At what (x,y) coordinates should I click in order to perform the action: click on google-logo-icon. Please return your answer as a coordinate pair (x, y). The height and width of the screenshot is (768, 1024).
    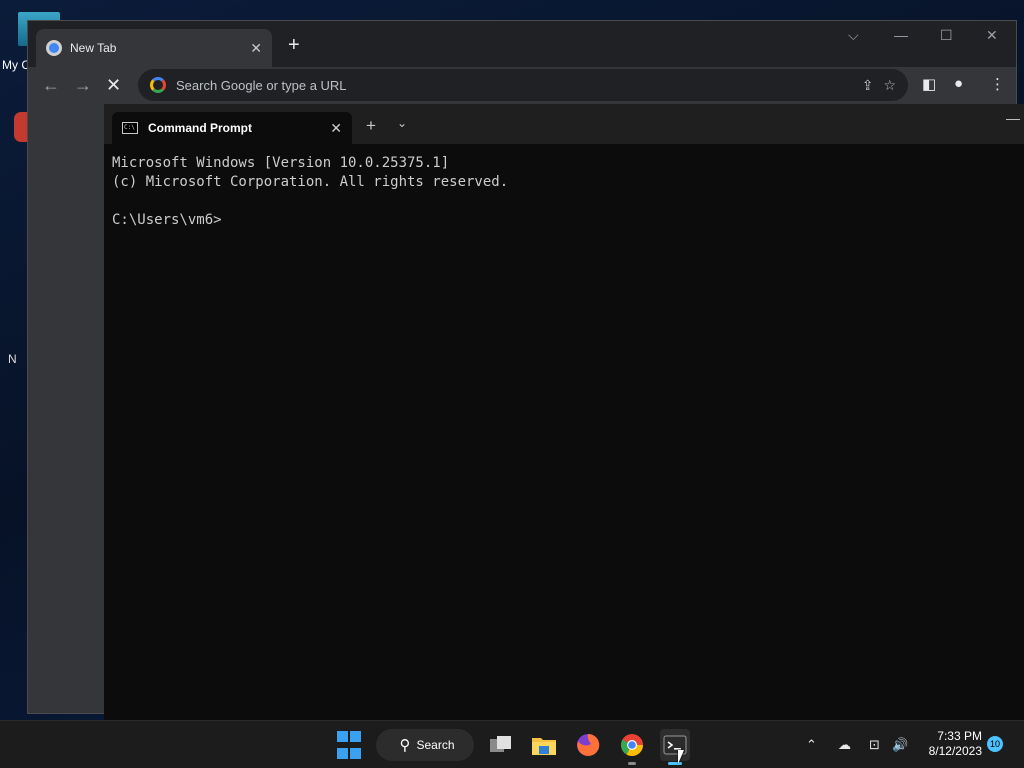
    Looking at the image, I should click on (158, 85).